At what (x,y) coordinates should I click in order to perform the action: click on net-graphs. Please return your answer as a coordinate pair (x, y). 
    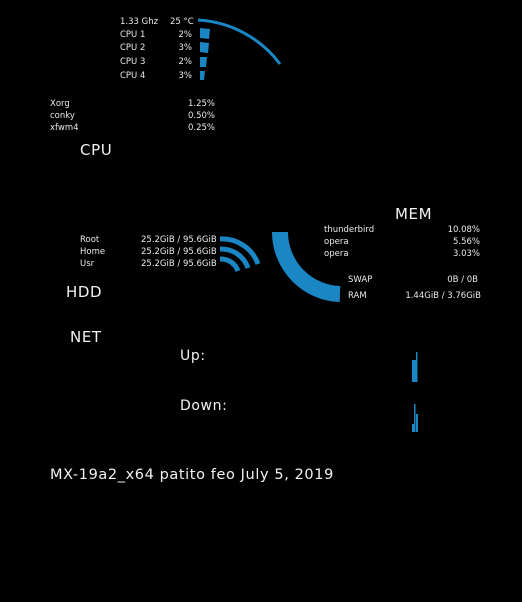
    Looking at the image, I should click on (415, 392).